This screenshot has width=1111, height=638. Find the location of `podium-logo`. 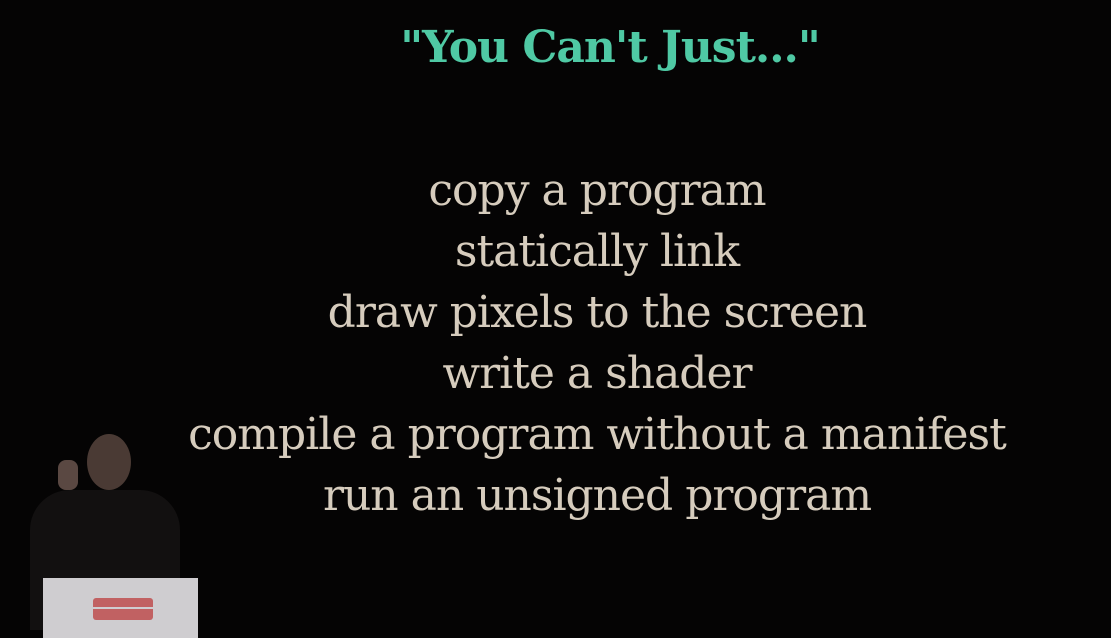

podium-logo is located at coordinates (123, 609).